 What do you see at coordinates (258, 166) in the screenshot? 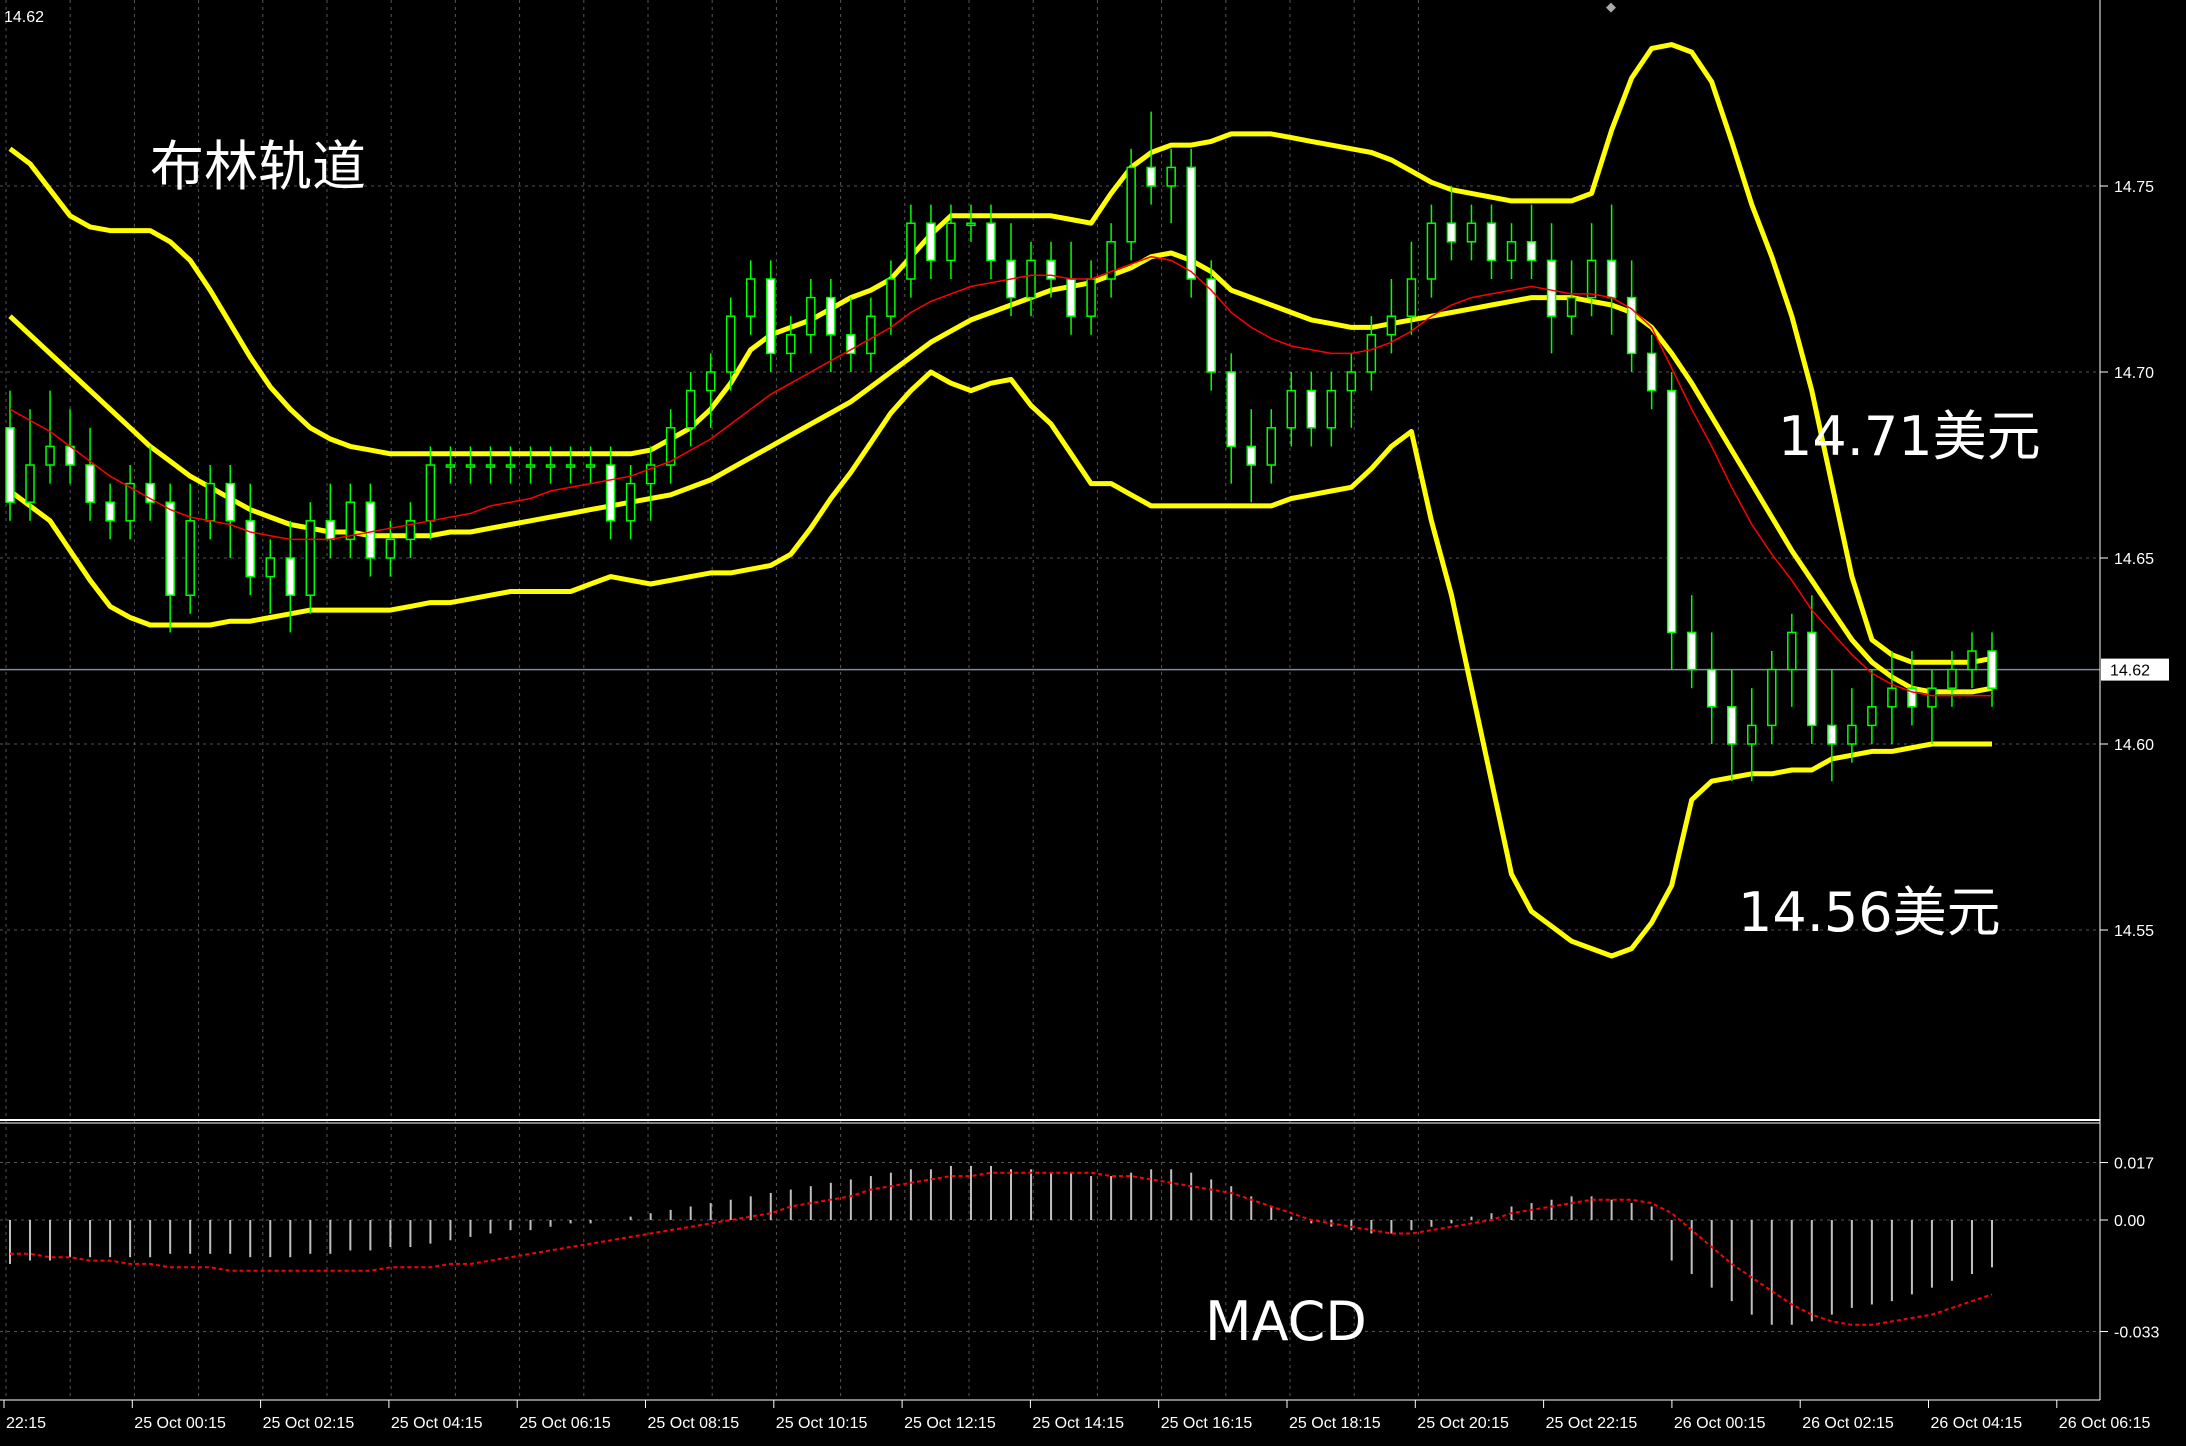
I see `chart-title: 布林轨道` at bounding box center [258, 166].